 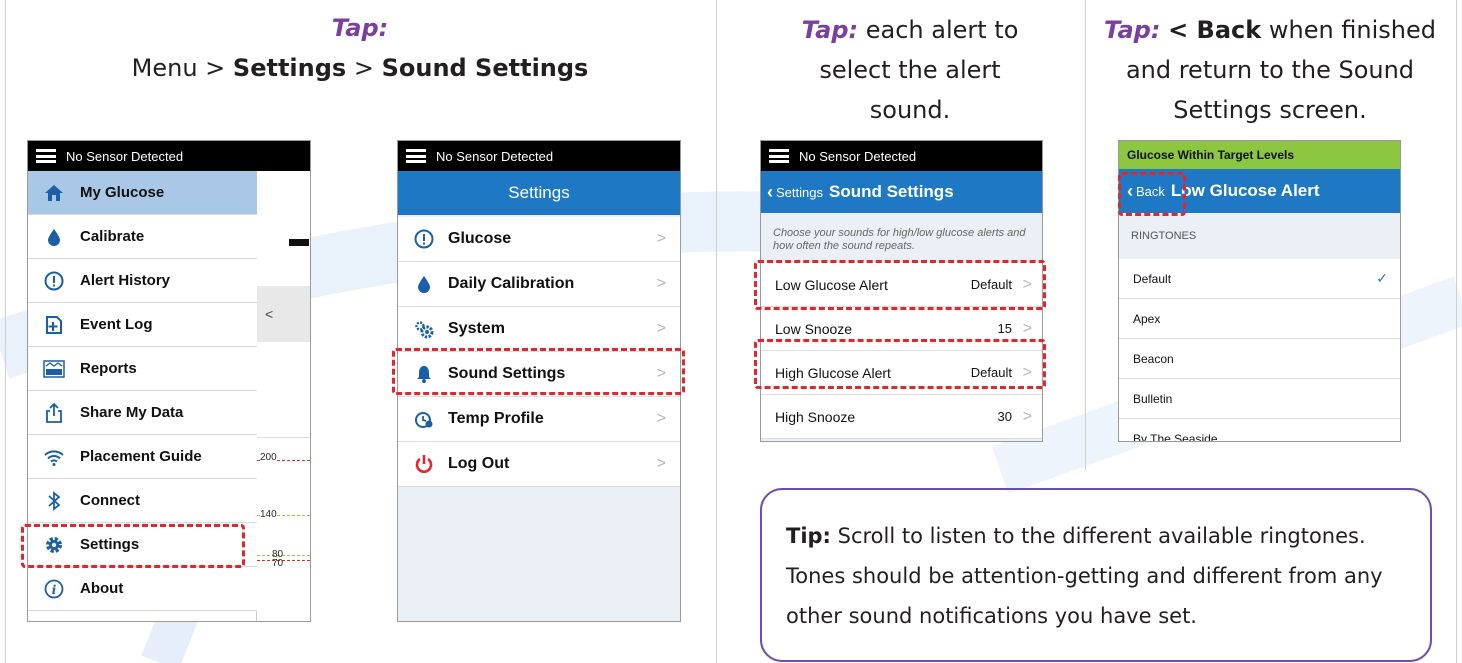 I want to click on highlight-settings, so click(x=133, y=546).